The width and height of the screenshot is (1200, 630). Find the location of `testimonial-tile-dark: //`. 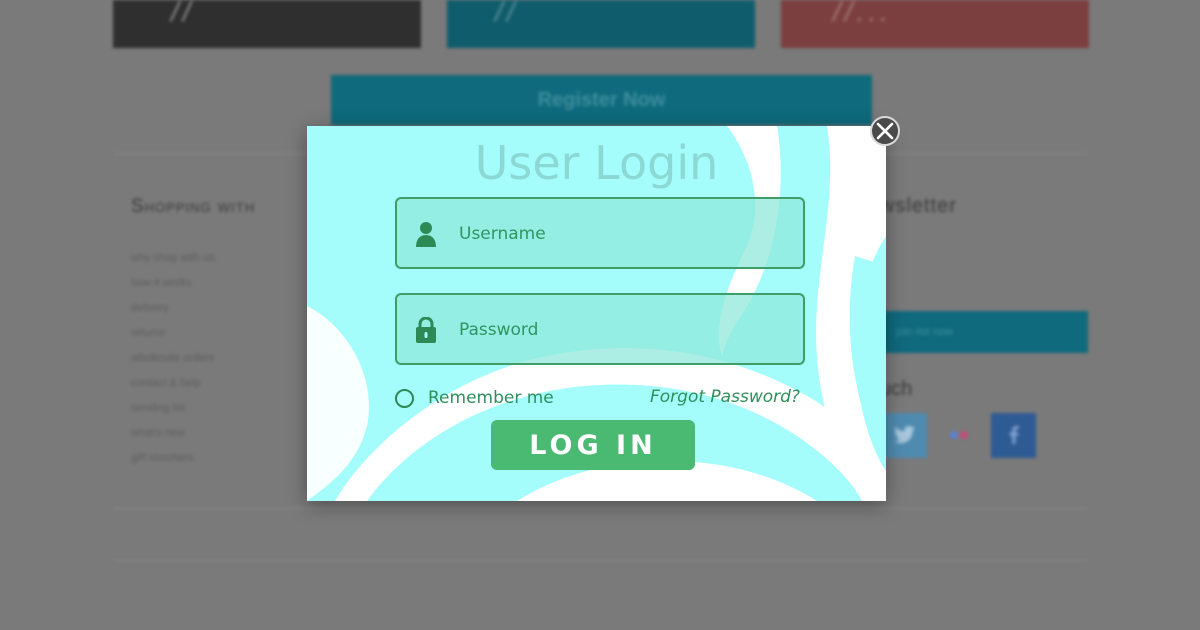

testimonial-tile-dark: // is located at coordinates (267, 24).